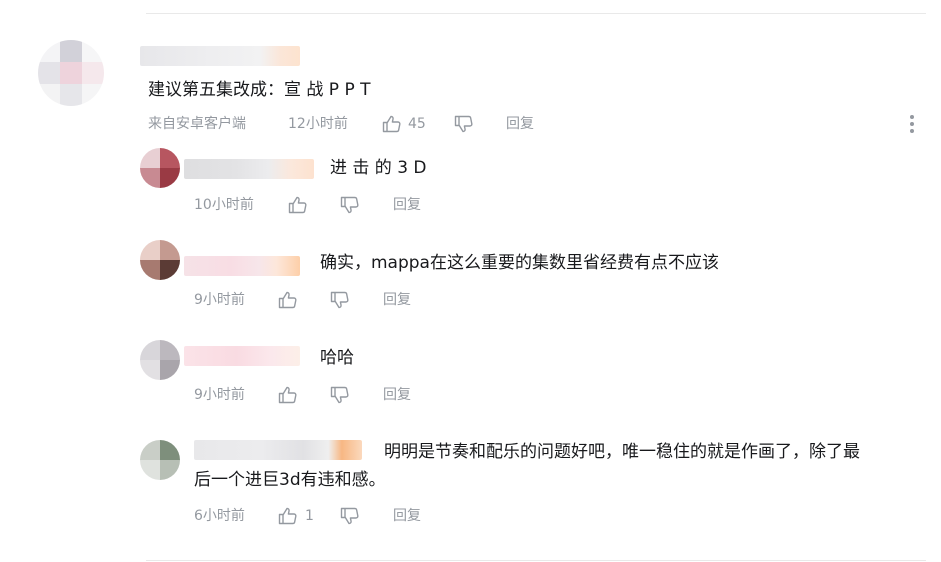 Image resolution: width=941 pixels, height=562 pixels. What do you see at coordinates (324, 516) in the screenshot?
I see `reply-meta: 6小时前 1 回复` at bounding box center [324, 516].